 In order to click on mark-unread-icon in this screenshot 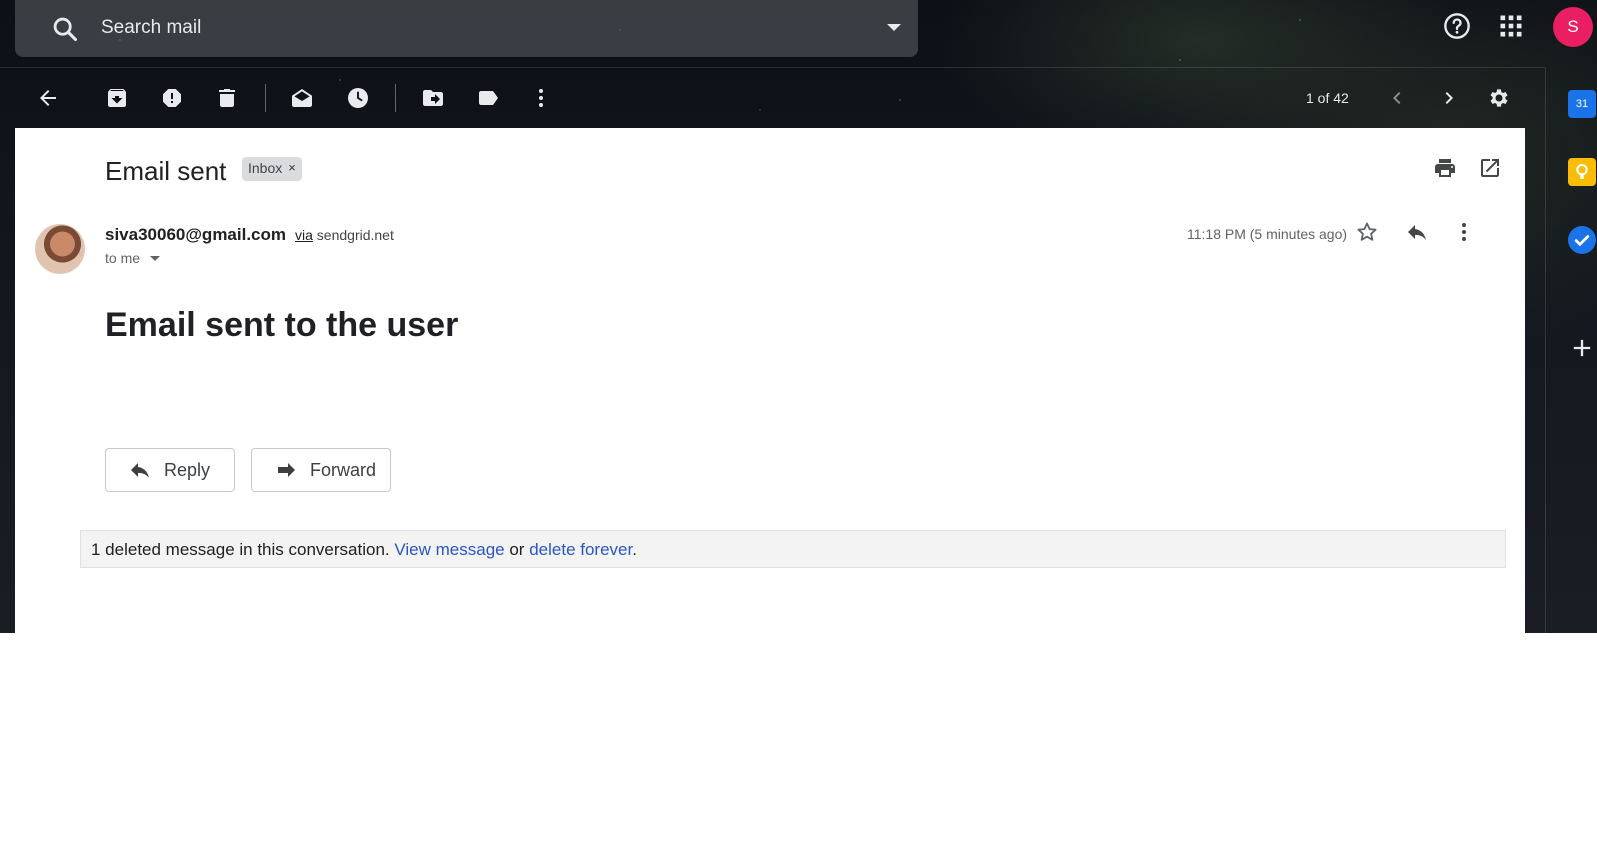, I will do `click(302, 98)`.